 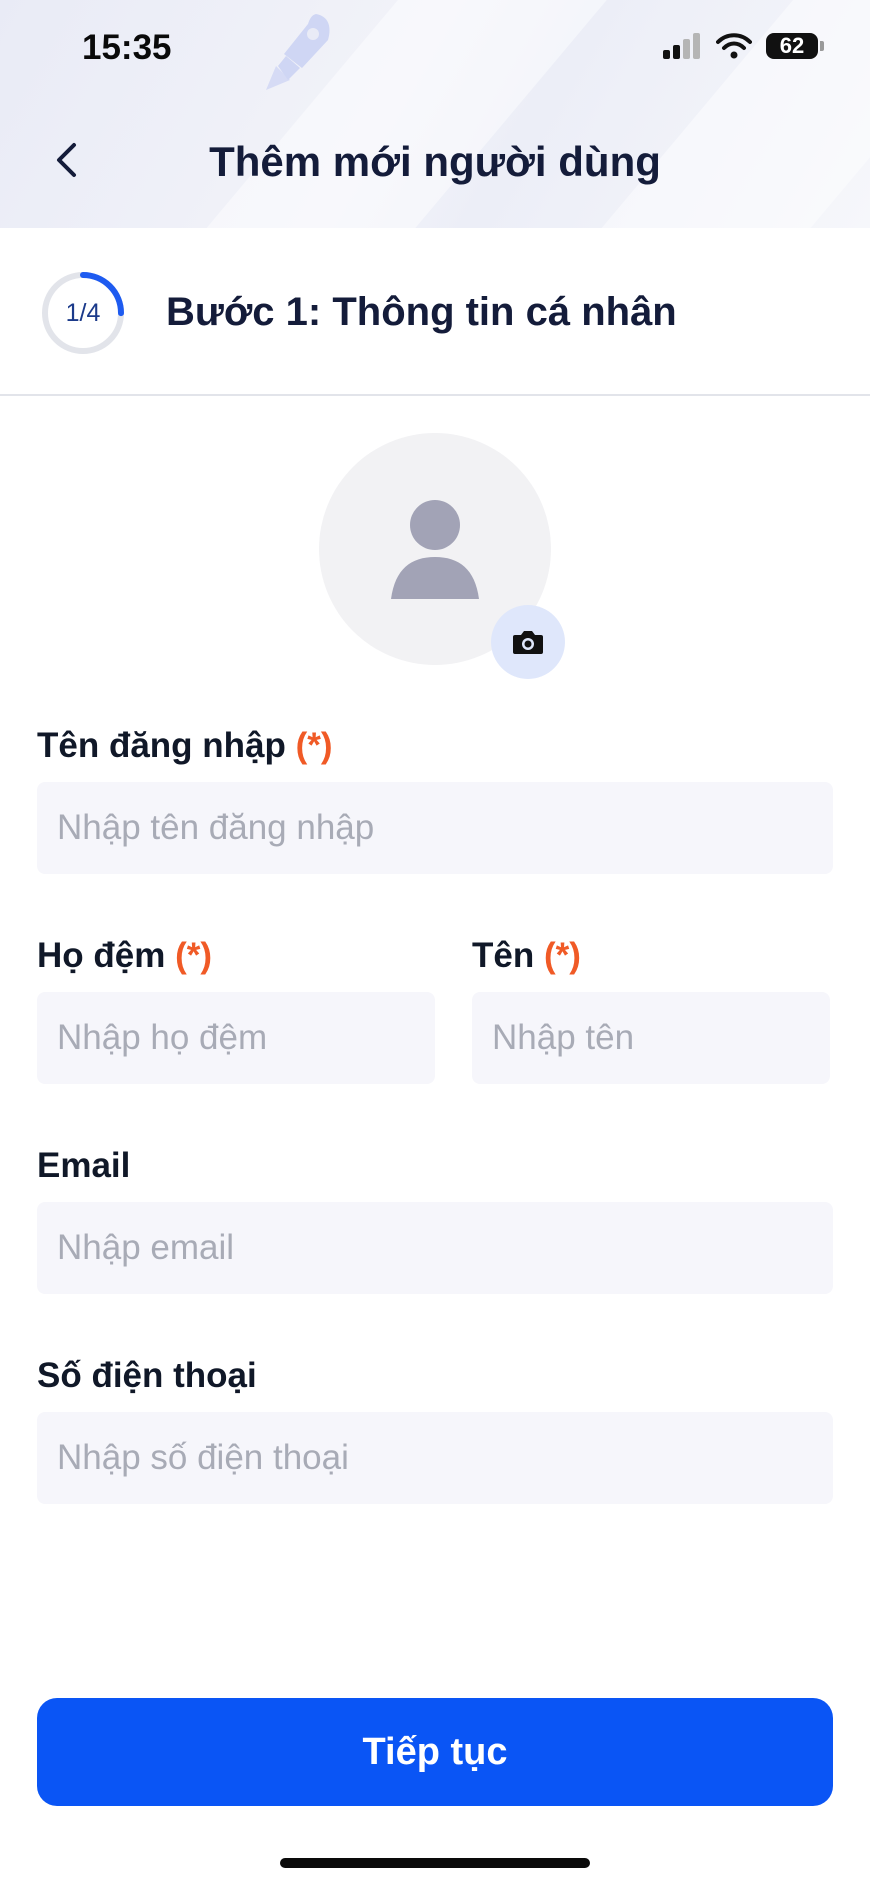 What do you see at coordinates (161, 745) in the screenshot?
I see `username-label-text: Tên đăng nhập` at bounding box center [161, 745].